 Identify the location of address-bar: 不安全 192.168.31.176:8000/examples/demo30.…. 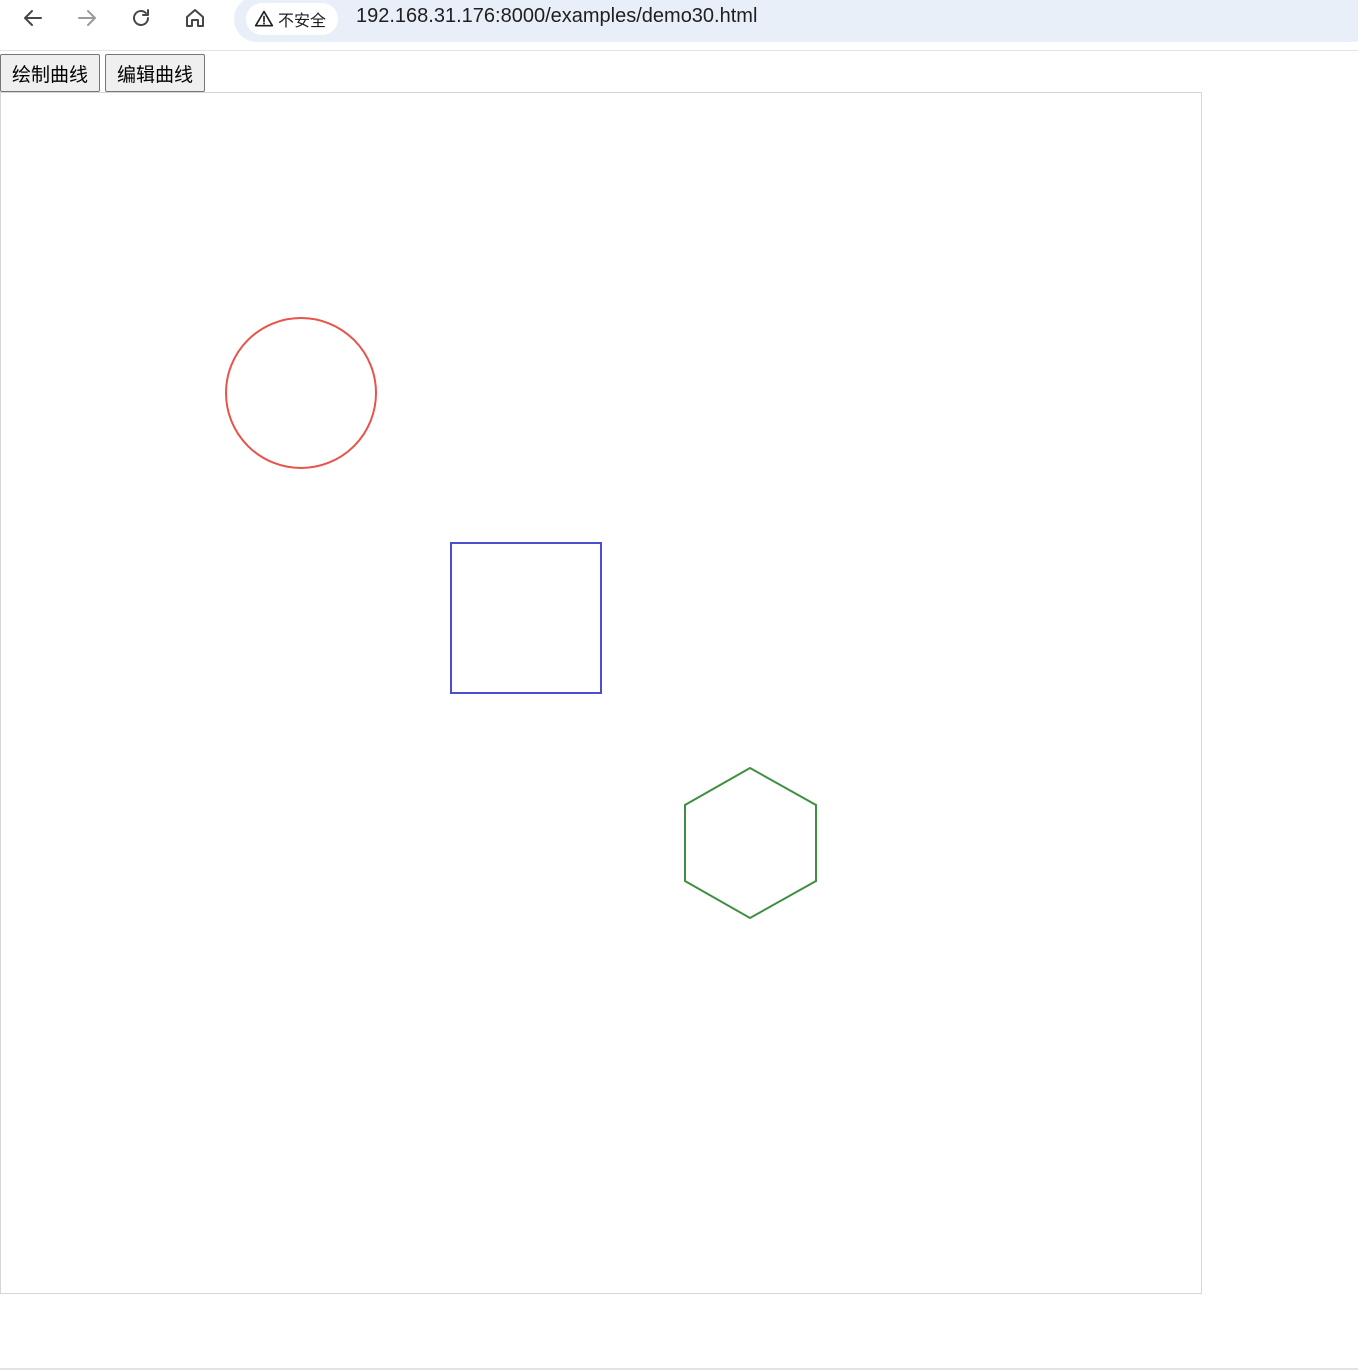
(796, 21).